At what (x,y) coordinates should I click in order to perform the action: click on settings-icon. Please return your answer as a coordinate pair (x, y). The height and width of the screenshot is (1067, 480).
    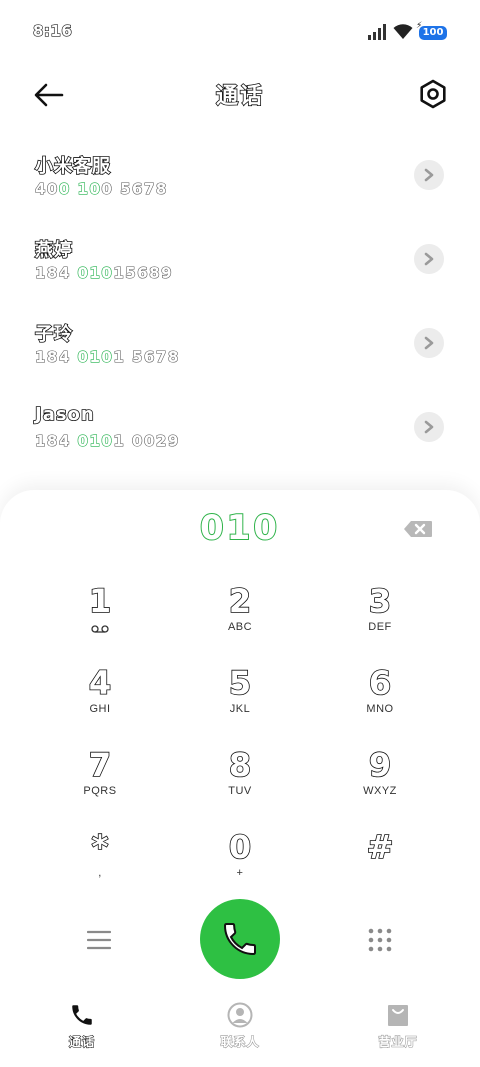
    Looking at the image, I should click on (433, 94).